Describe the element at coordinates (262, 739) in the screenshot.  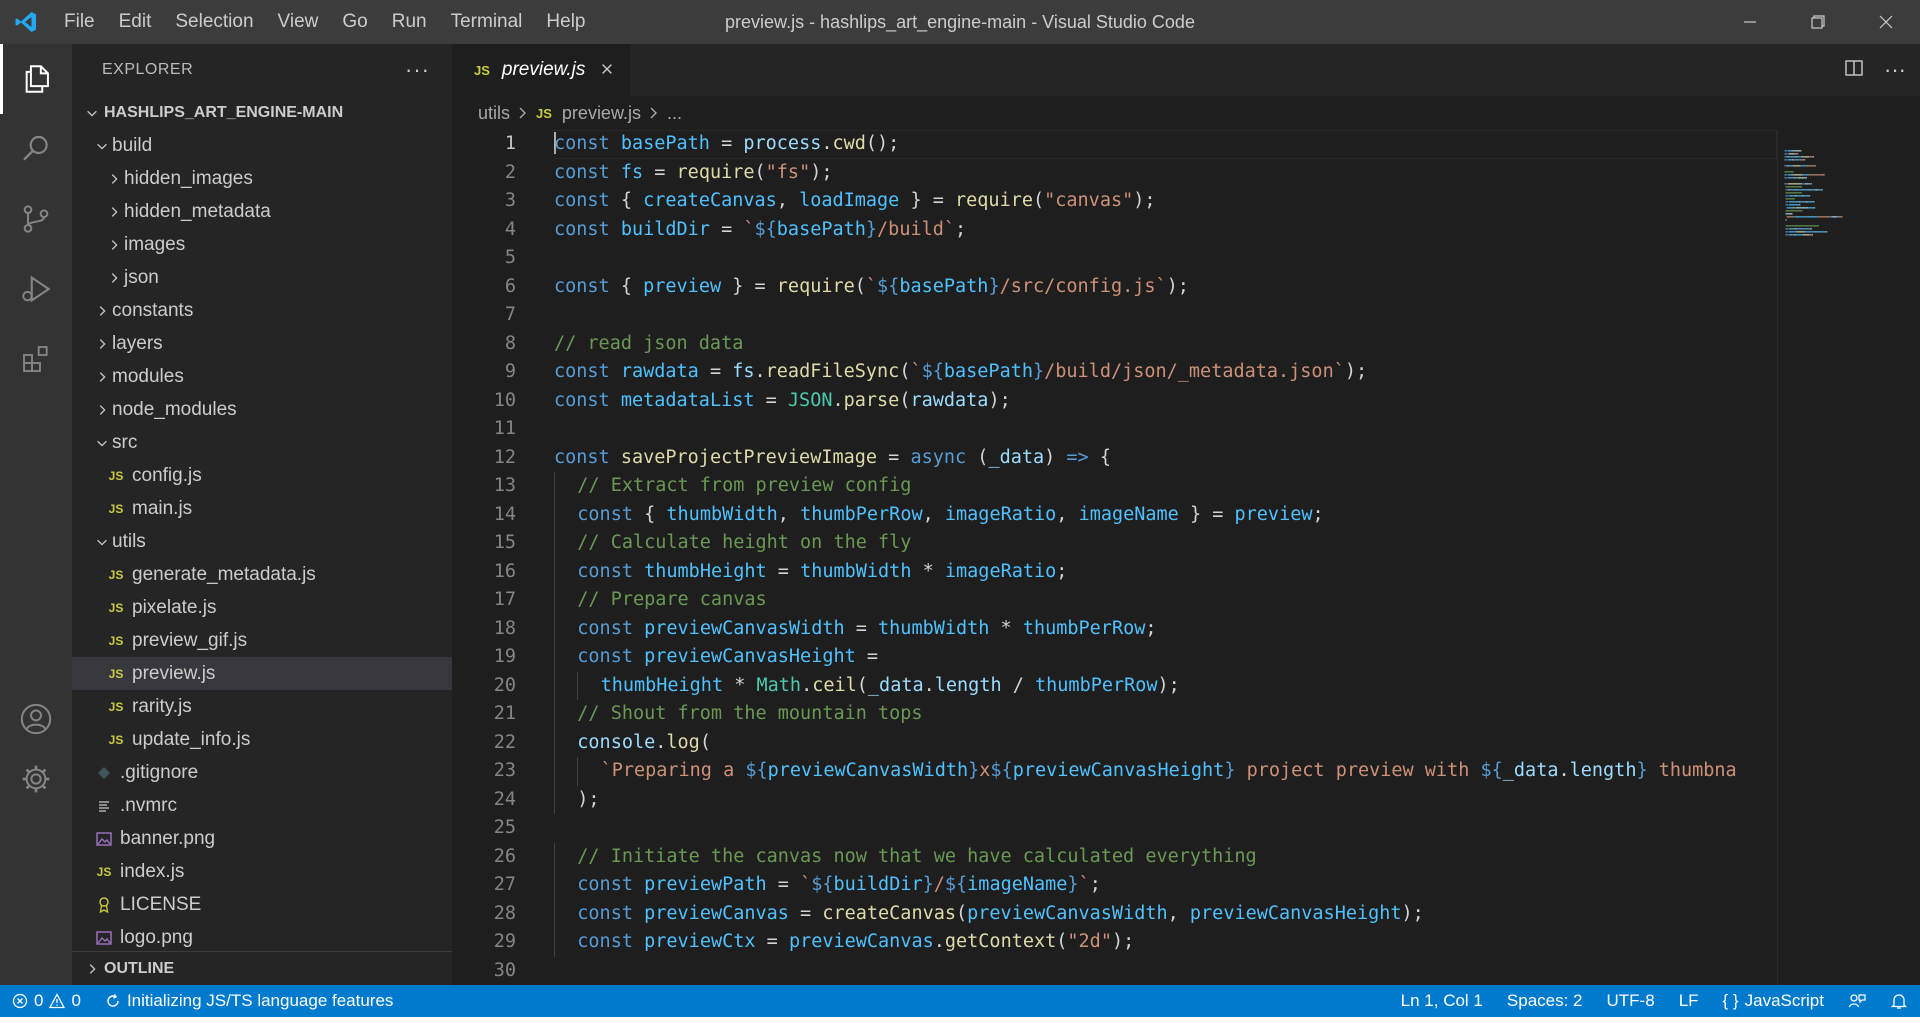
I see `file-item: JS update_info.js` at that location.